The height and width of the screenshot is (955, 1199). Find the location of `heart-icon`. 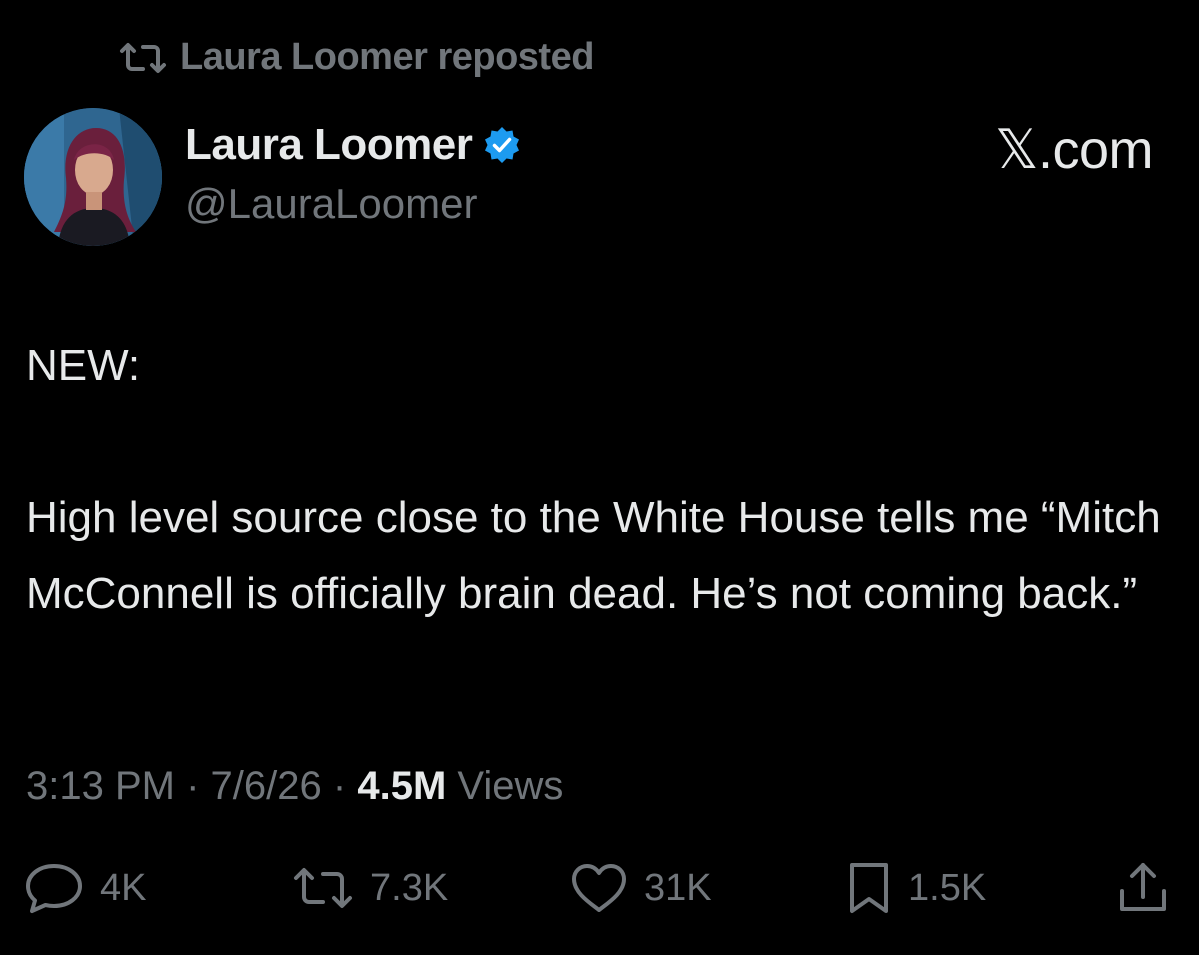

heart-icon is located at coordinates (599, 888).